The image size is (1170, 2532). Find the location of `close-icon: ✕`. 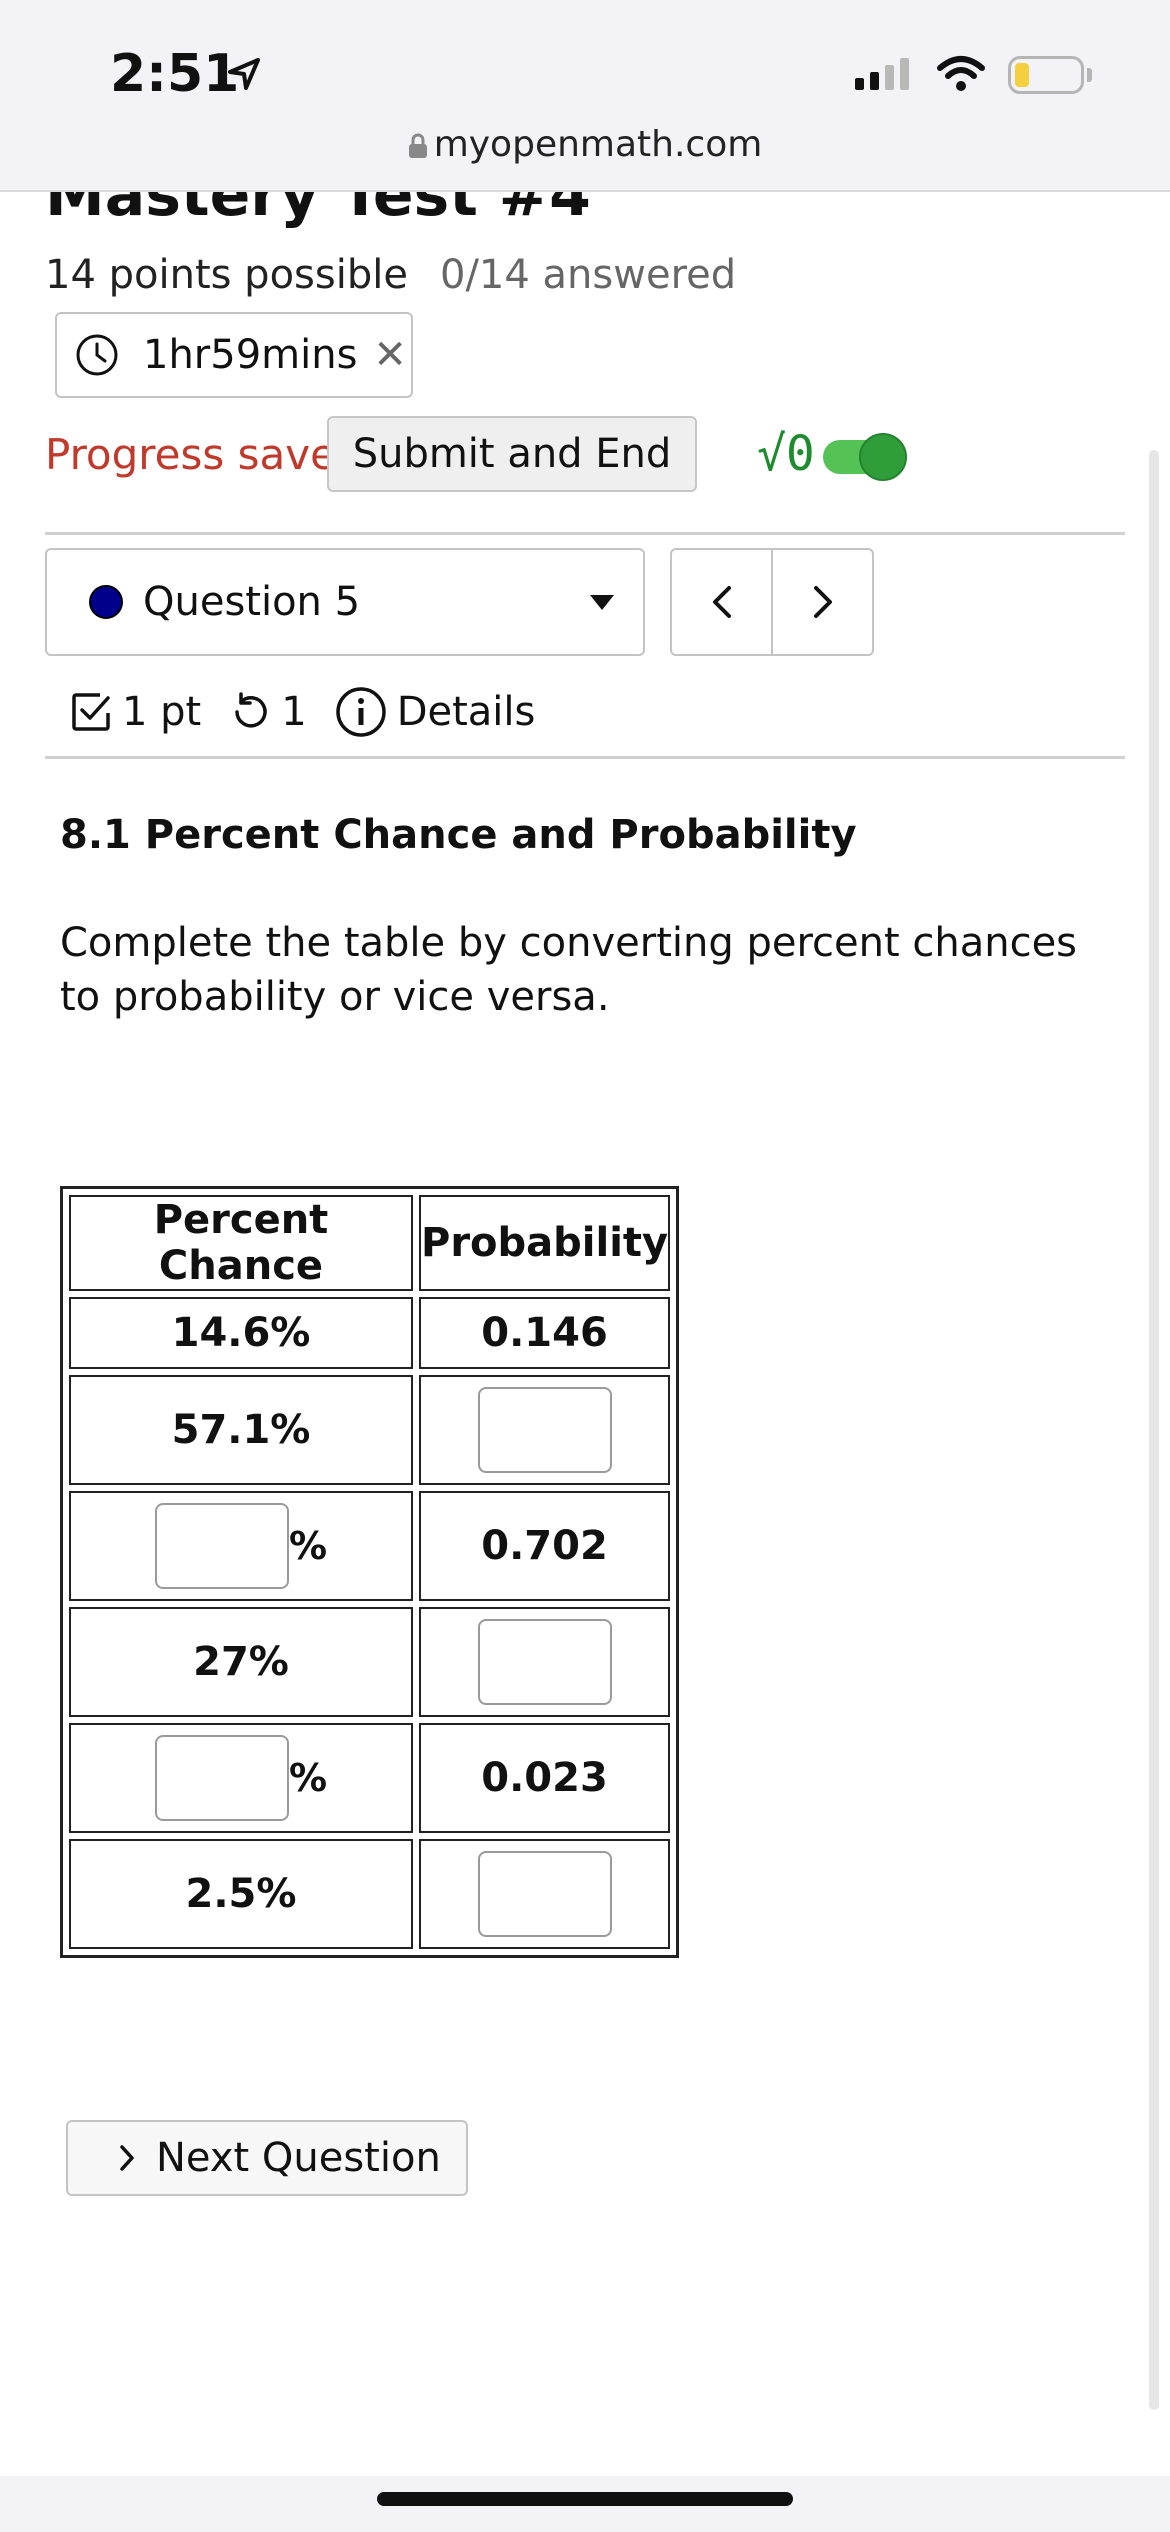

close-icon: ✕ is located at coordinates (390, 355).